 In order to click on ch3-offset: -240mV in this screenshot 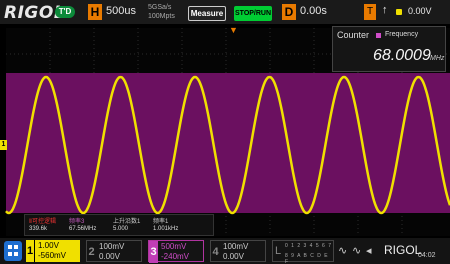, I will do `click(175, 256)`.